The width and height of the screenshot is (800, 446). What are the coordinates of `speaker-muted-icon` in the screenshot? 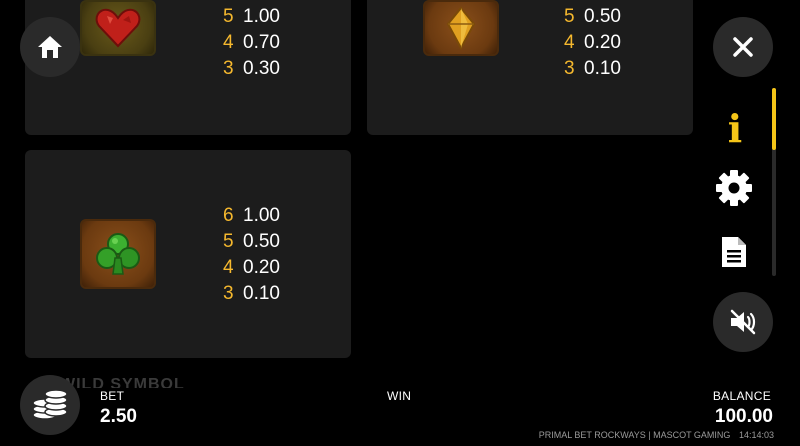 It's located at (743, 322).